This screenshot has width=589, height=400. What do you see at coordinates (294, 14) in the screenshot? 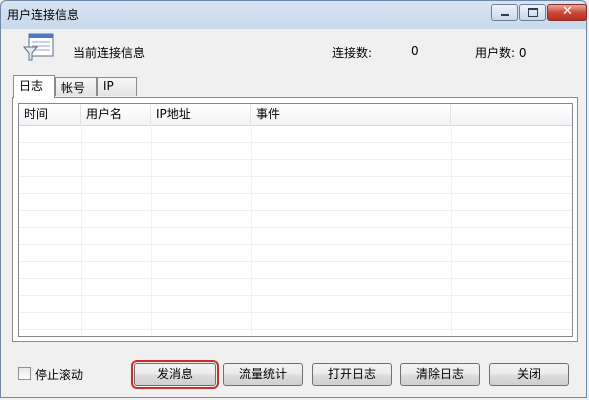
I see `title-bar: 用户连接信息 ✕` at bounding box center [294, 14].